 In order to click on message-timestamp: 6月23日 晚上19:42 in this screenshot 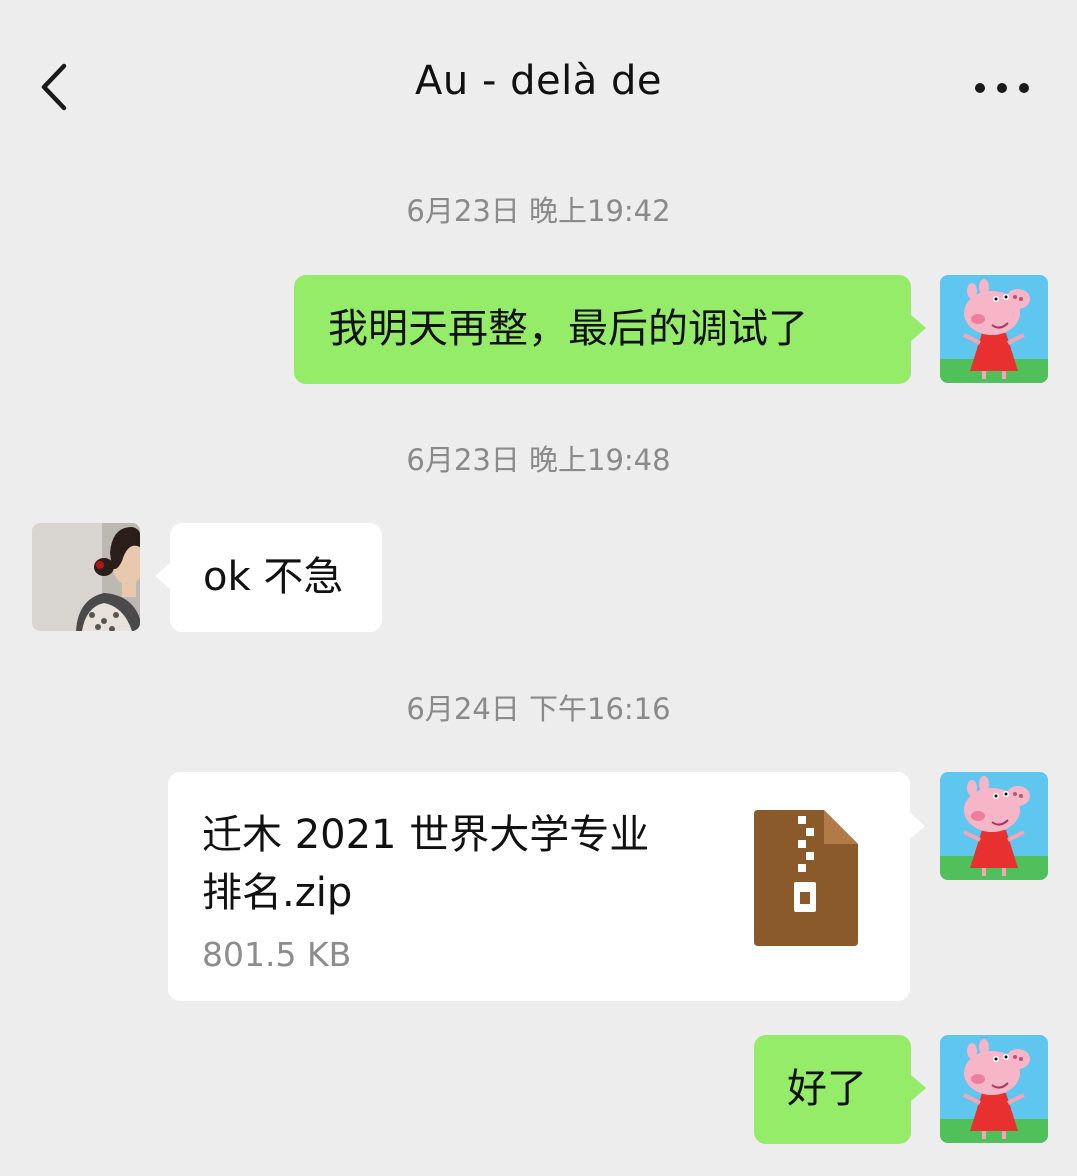, I will do `click(538, 211)`.